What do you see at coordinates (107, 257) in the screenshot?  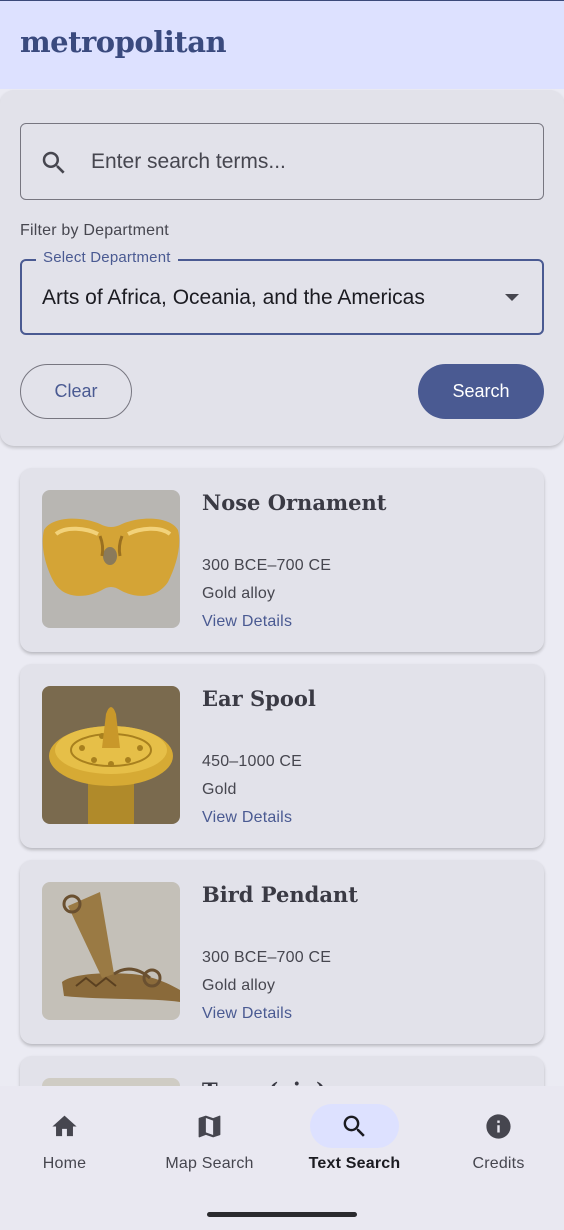 I see `select-label: Select Department` at bounding box center [107, 257].